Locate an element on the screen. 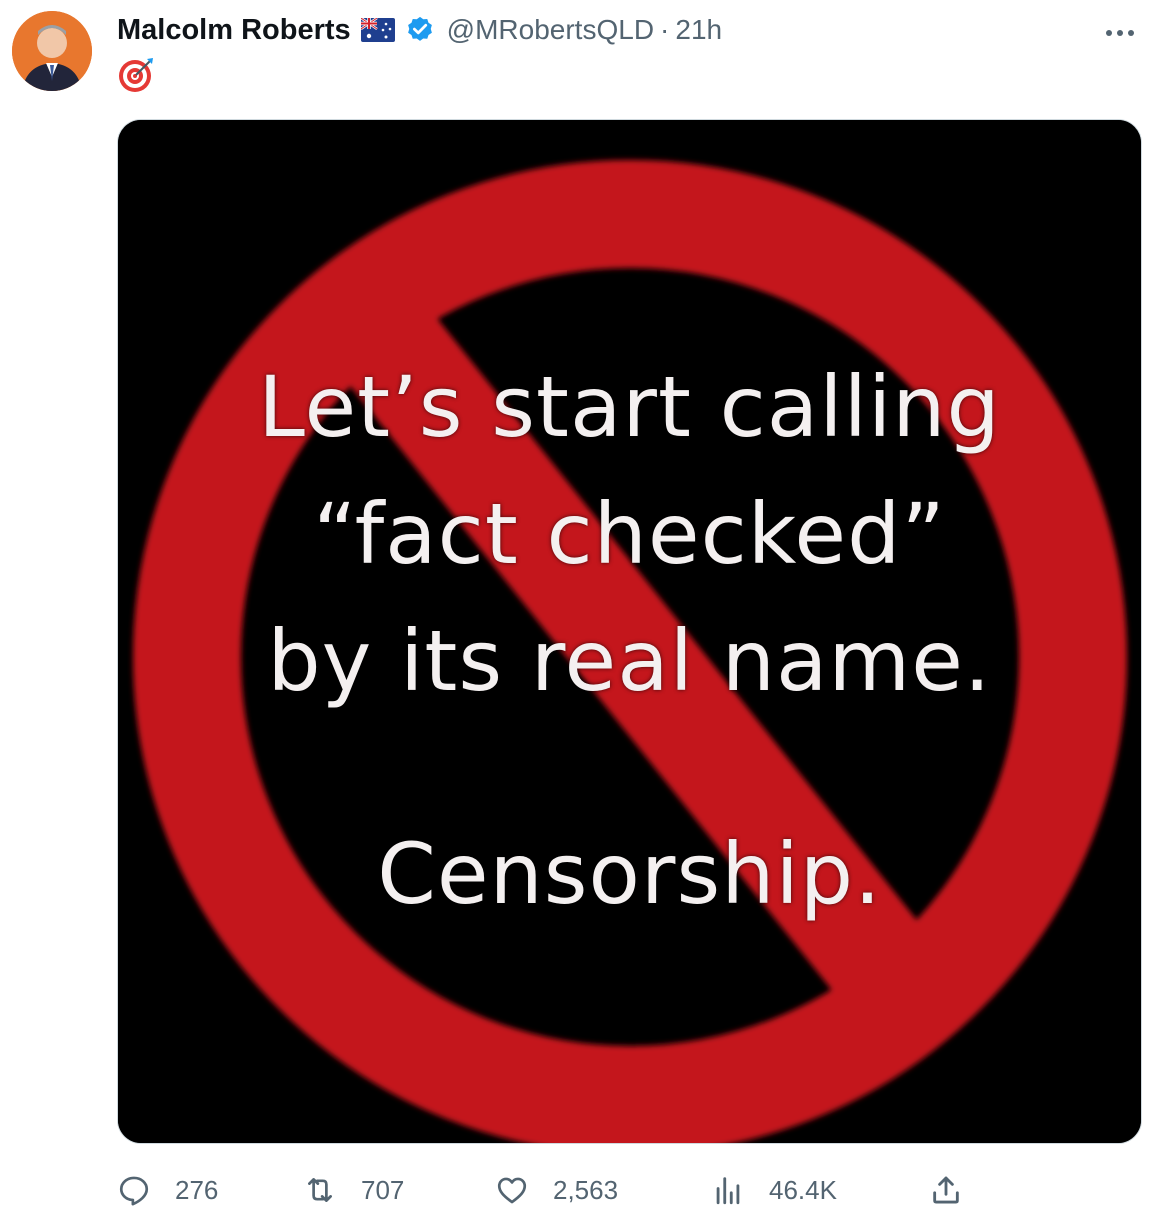  reply-button: 276 is located at coordinates (167, 1190).